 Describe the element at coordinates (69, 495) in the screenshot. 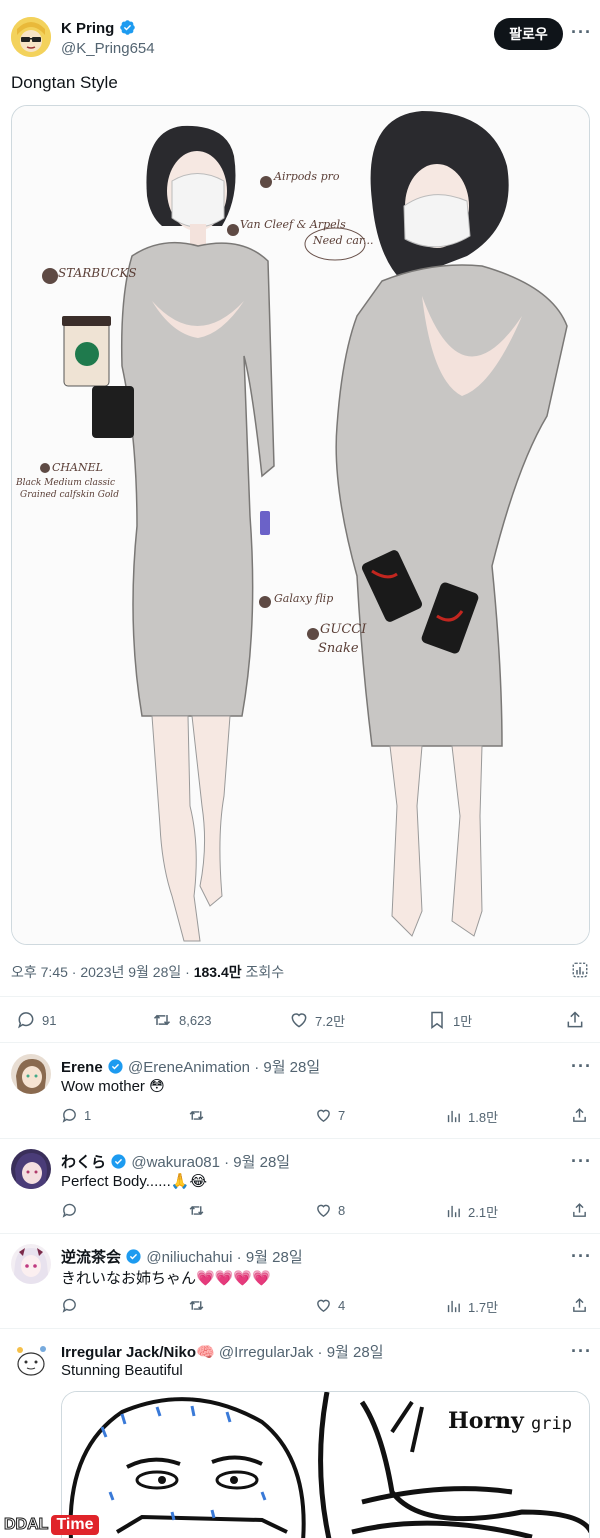

I see `note-chanel-desc2: Grained calfskin Gold` at that location.